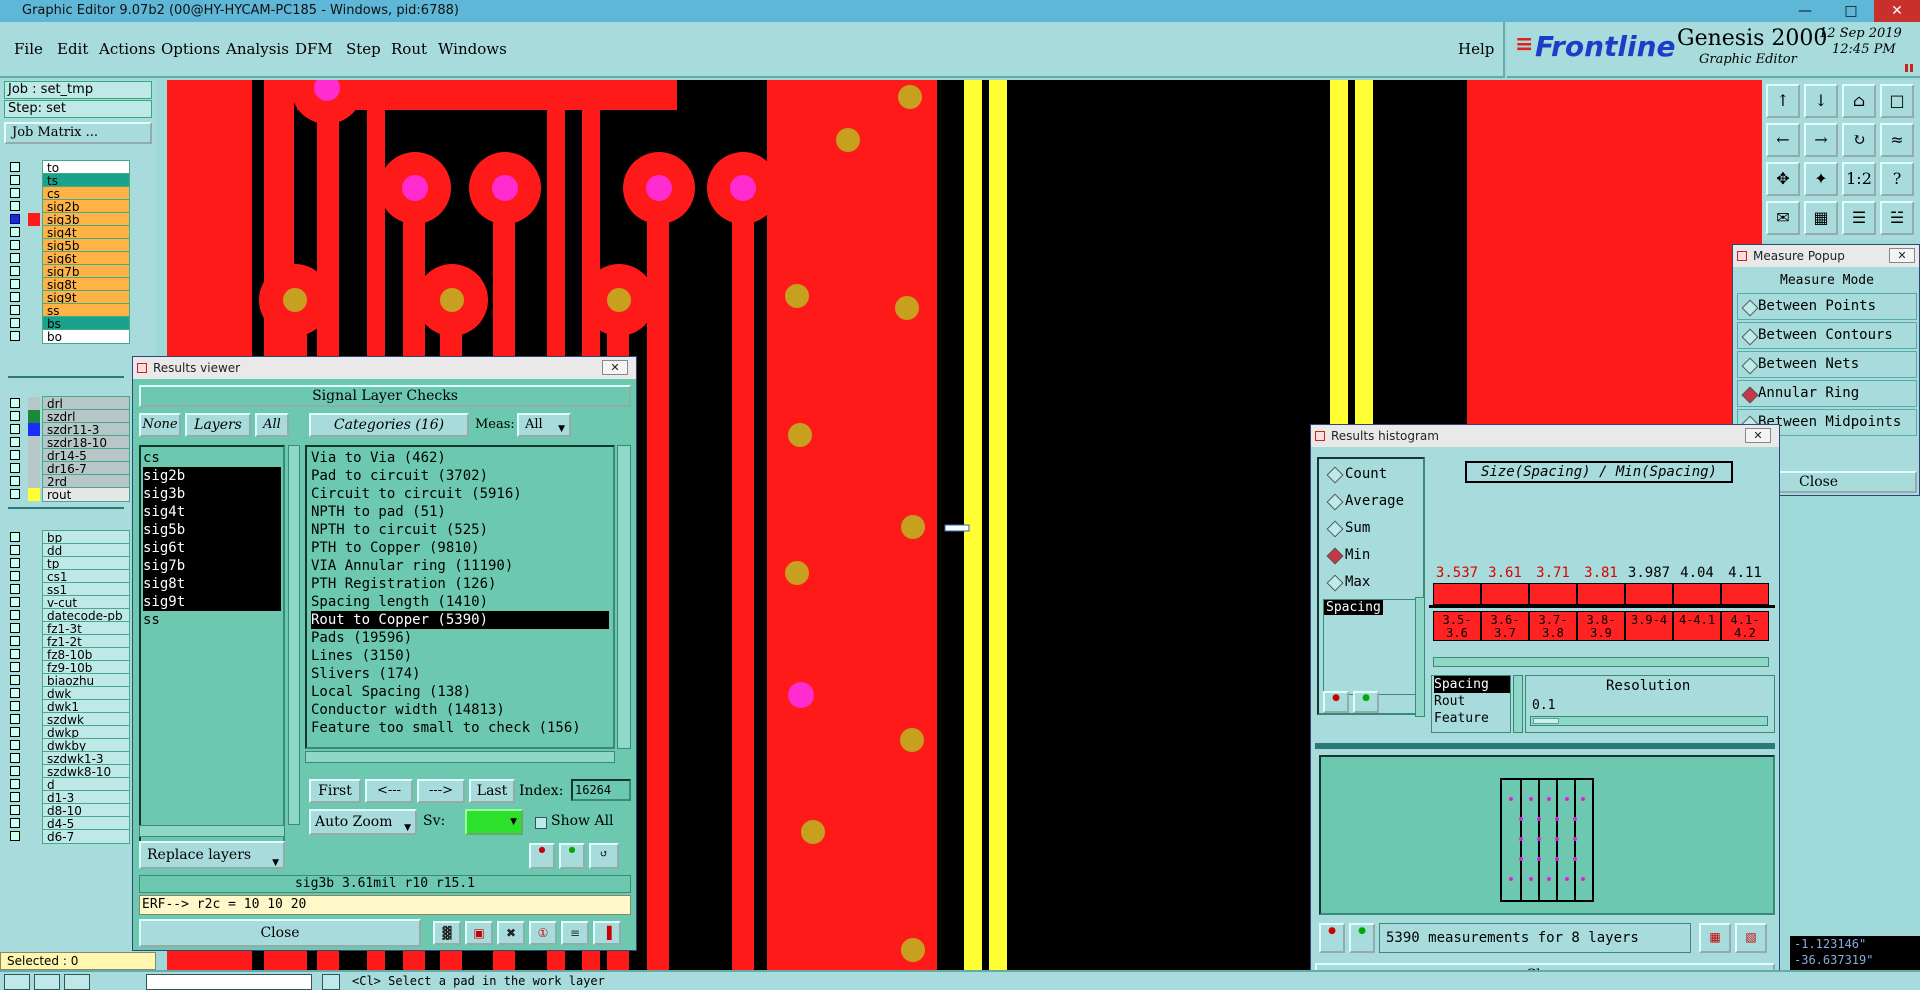 The width and height of the screenshot is (1920, 990). Describe the element at coordinates (1859, 218) in the screenshot. I see `layer-icon: ☰` at that location.